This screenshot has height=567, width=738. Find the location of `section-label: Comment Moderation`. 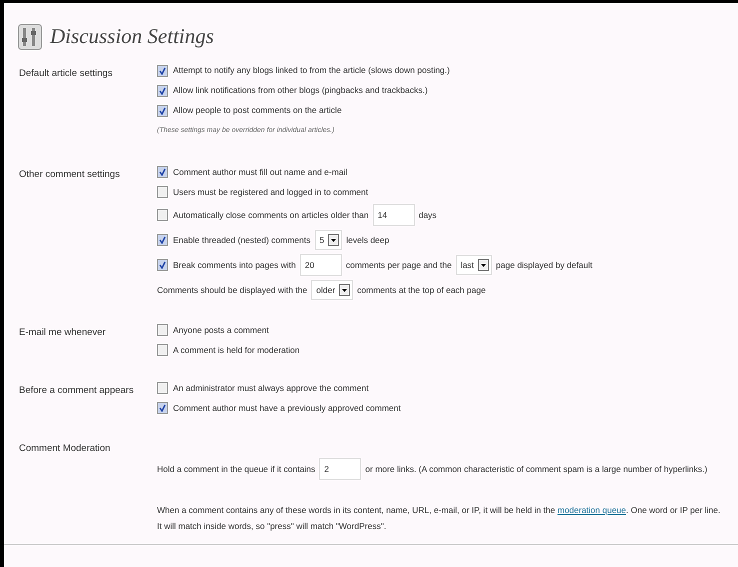

section-label: Comment Moderation is located at coordinates (65, 449).